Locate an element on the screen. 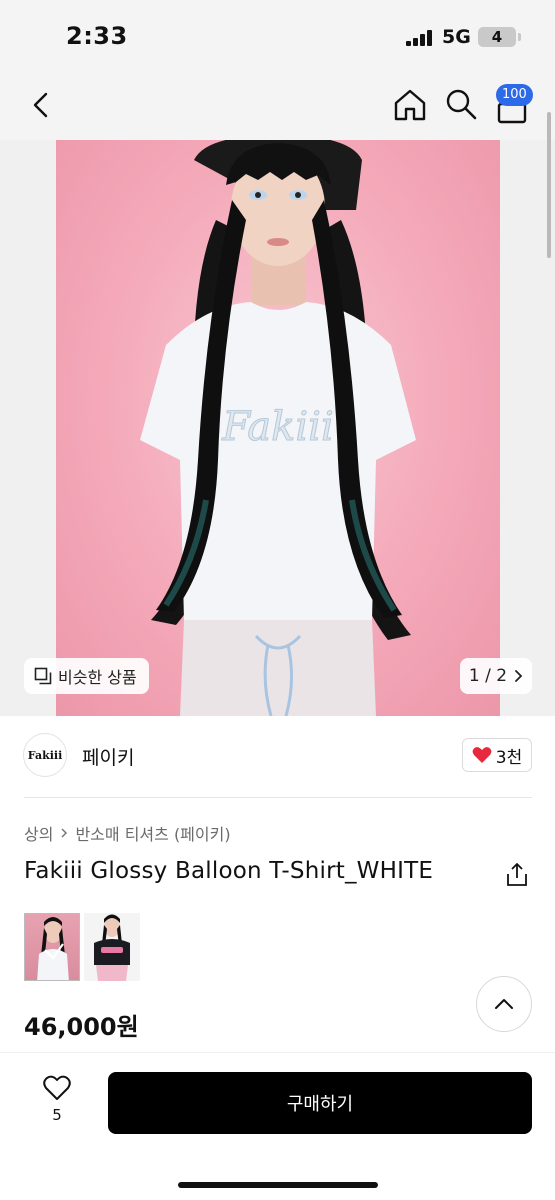 The image size is (555, 1200). image-pager: 1 / 2 is located at coordinates (496, 676).